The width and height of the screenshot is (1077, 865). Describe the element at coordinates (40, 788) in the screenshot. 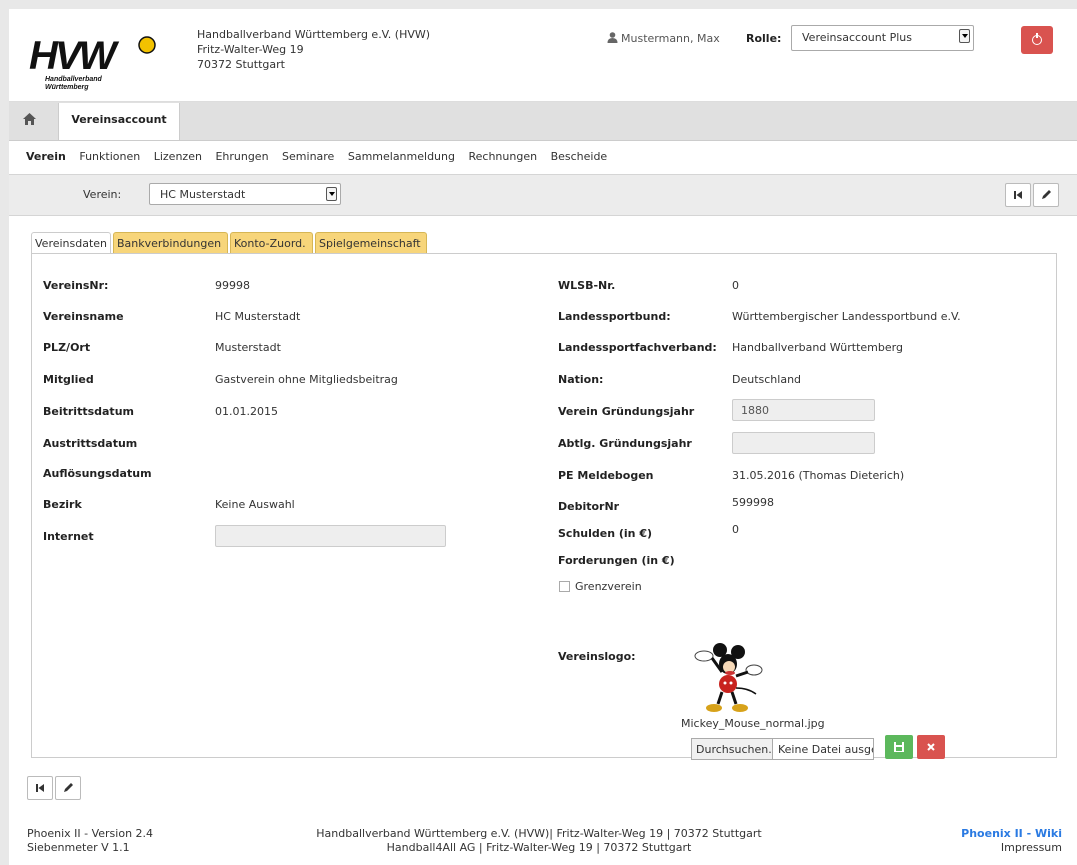

I see `first-record-button-bottom` at that location.